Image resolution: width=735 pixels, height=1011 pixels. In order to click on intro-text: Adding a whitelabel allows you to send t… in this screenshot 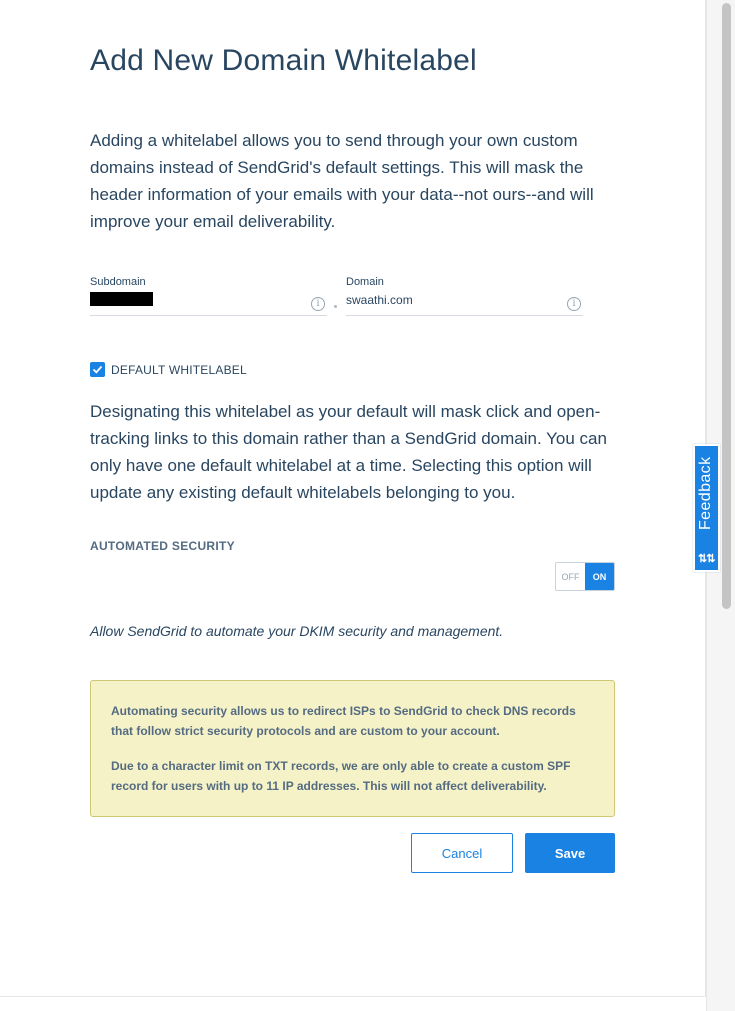, I will do `click(342, 181)`.